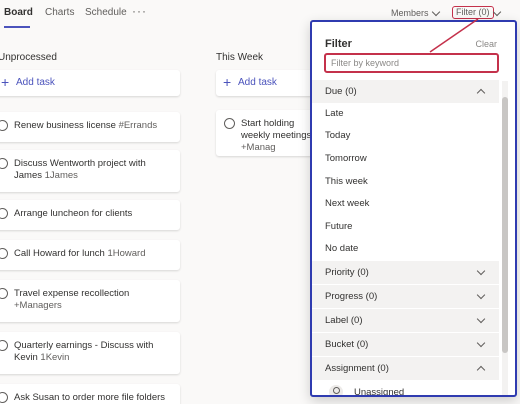 This screenshot has width=520, height=404. What do you see at coordinates (344, 320) in the screenshot?
I see `section-label: Label (0)` at bounding box center [344, 320].